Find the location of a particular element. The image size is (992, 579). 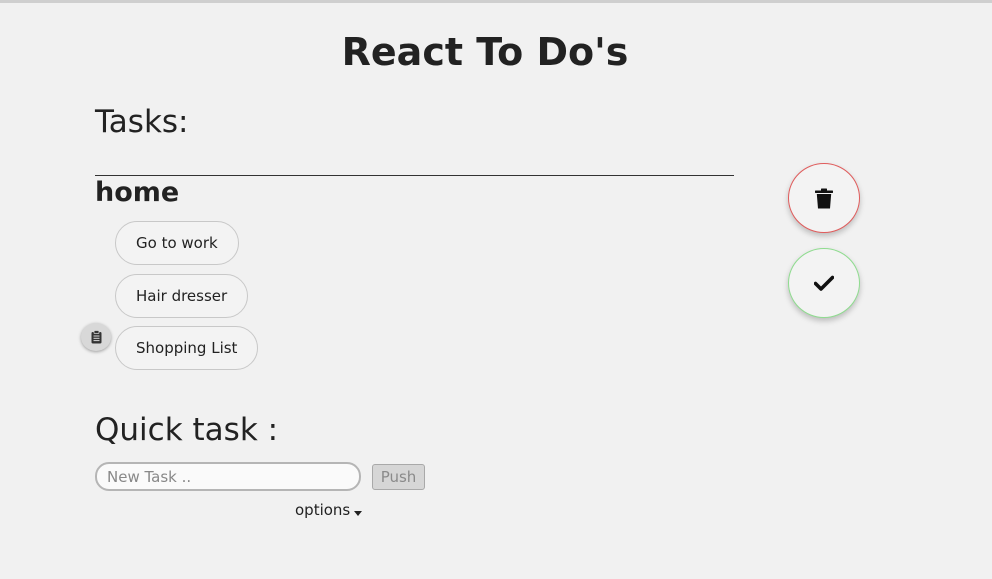

category-title: home is located at coordinates (137, 192).